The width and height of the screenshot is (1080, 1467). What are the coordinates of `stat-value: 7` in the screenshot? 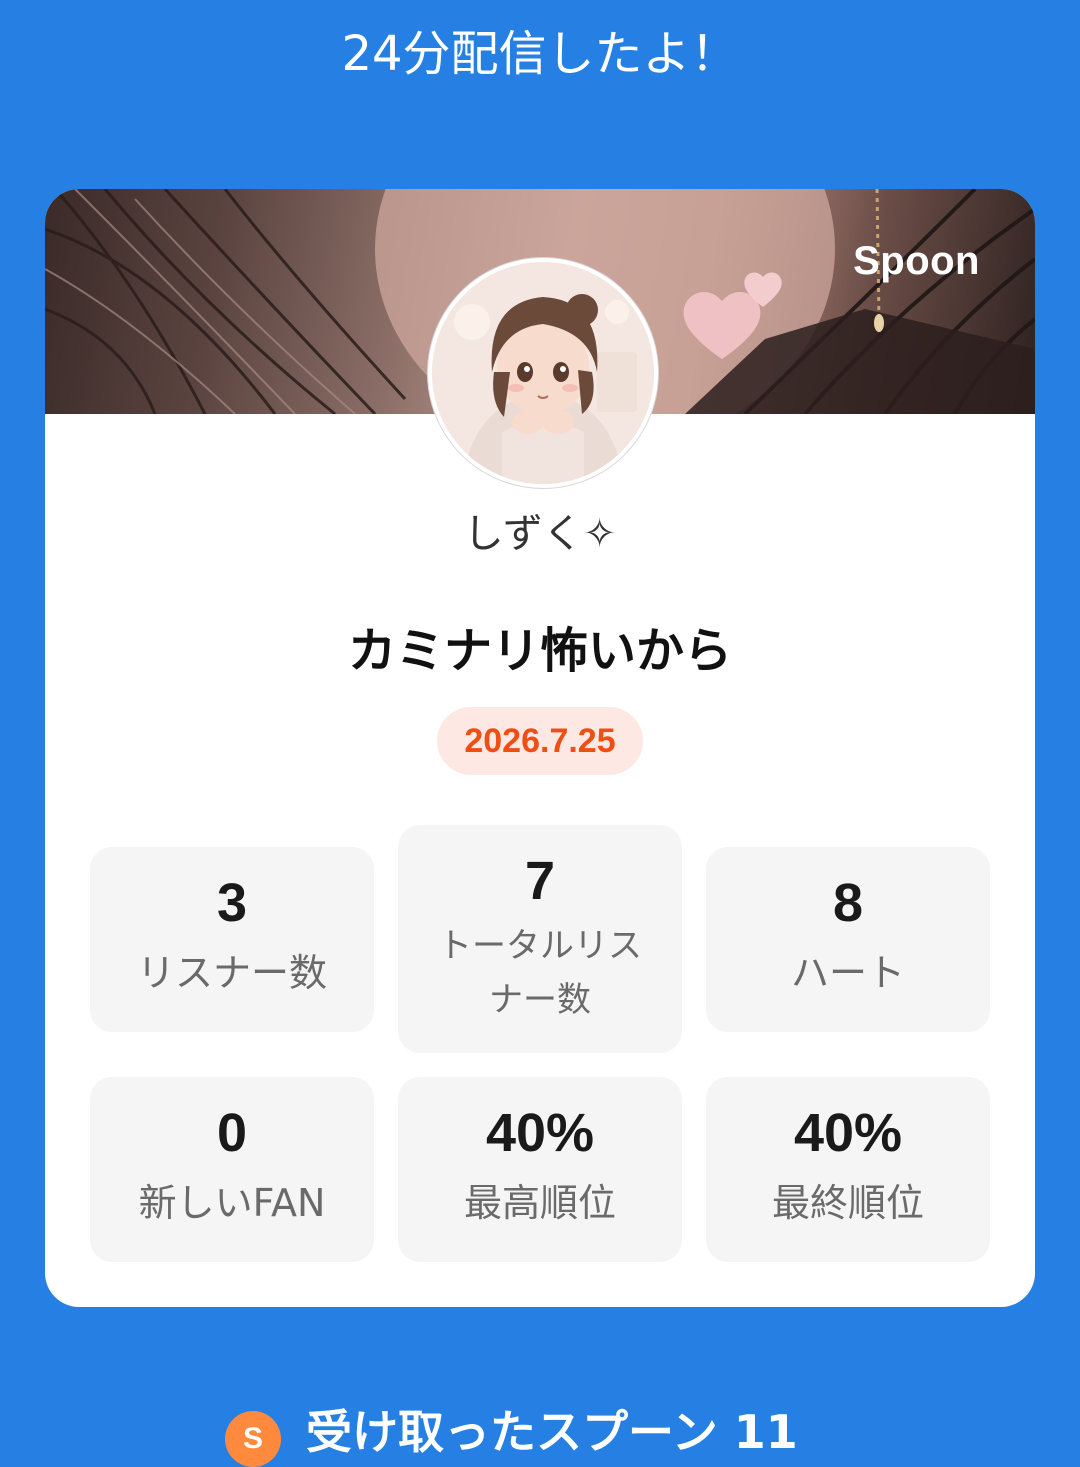 It's located at (540, 881).